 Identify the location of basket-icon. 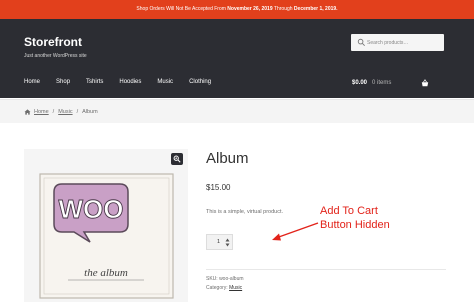
(425, 83).